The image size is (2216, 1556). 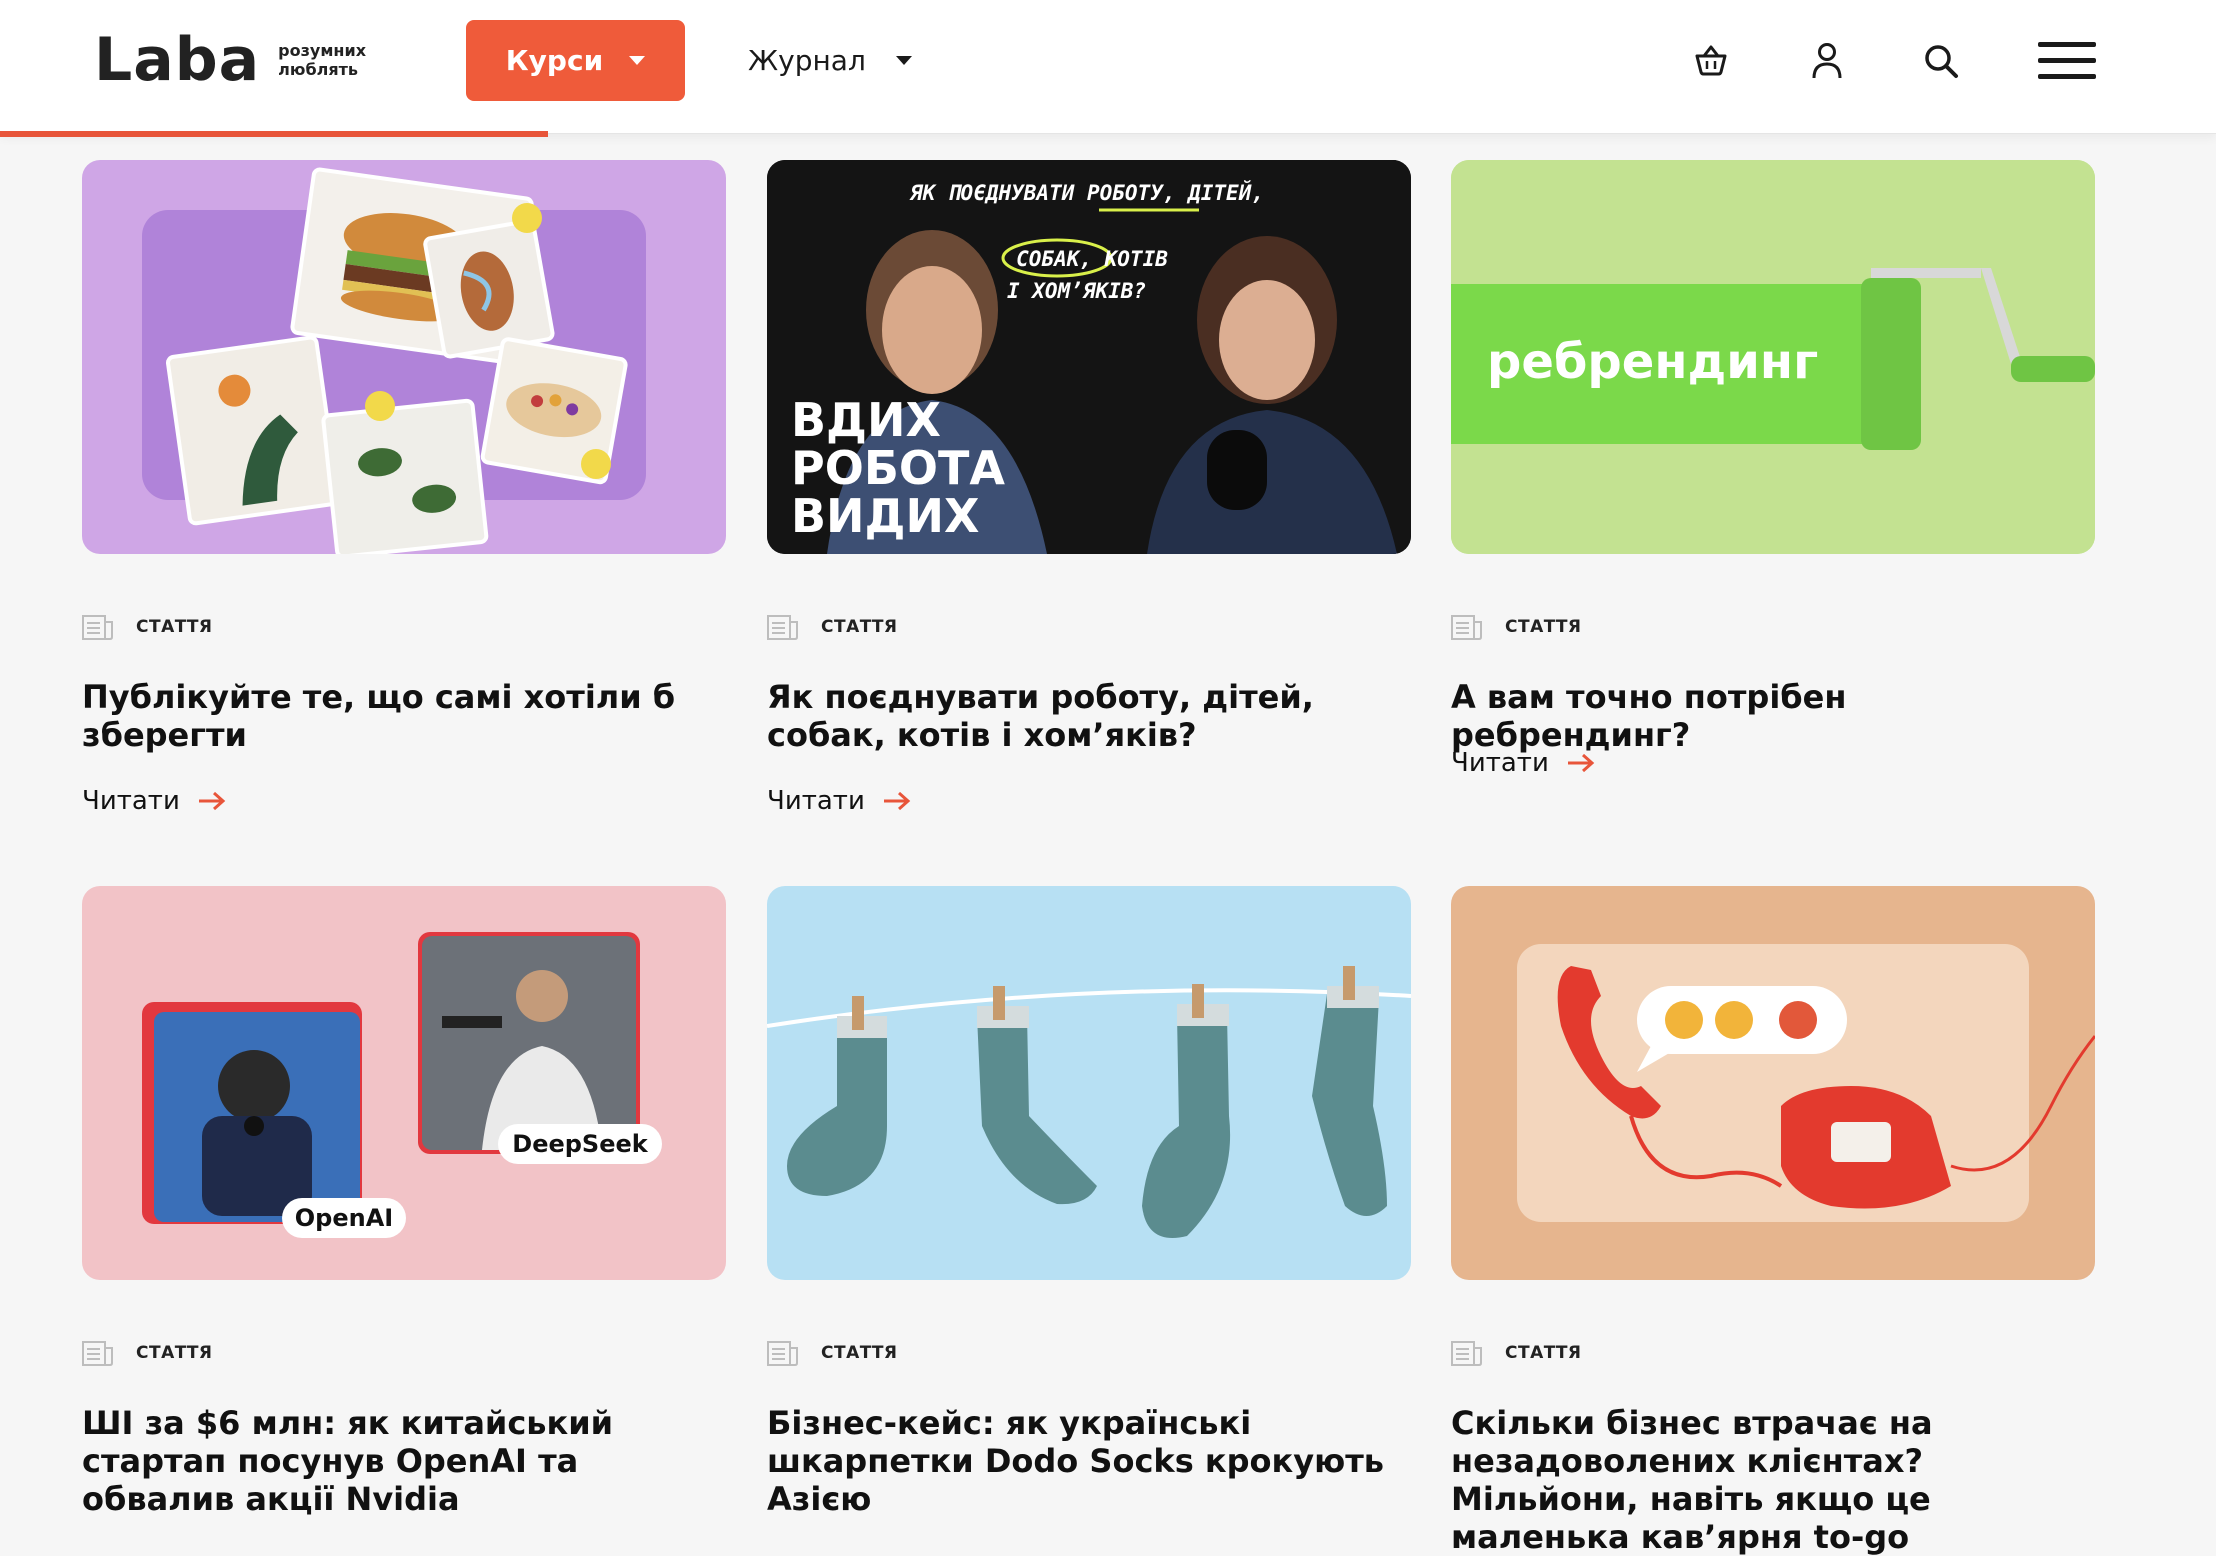 What do you see at coordinates (1652, 362) in the screenshot?
I see `image-word: ребрендинг` at bounding box center [1652, 362].